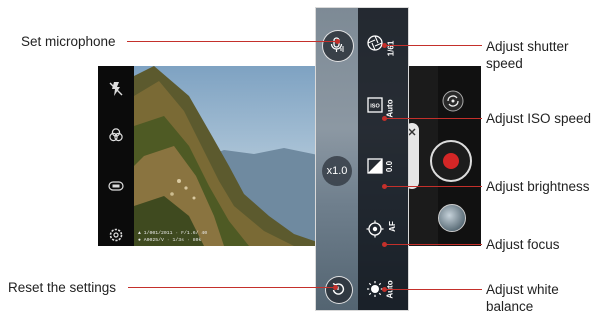 This screenshot has height=315, width=598. Describe the element at coordinates (390, 108) in the screenshot. I see `iso-value: Auto` at that location.